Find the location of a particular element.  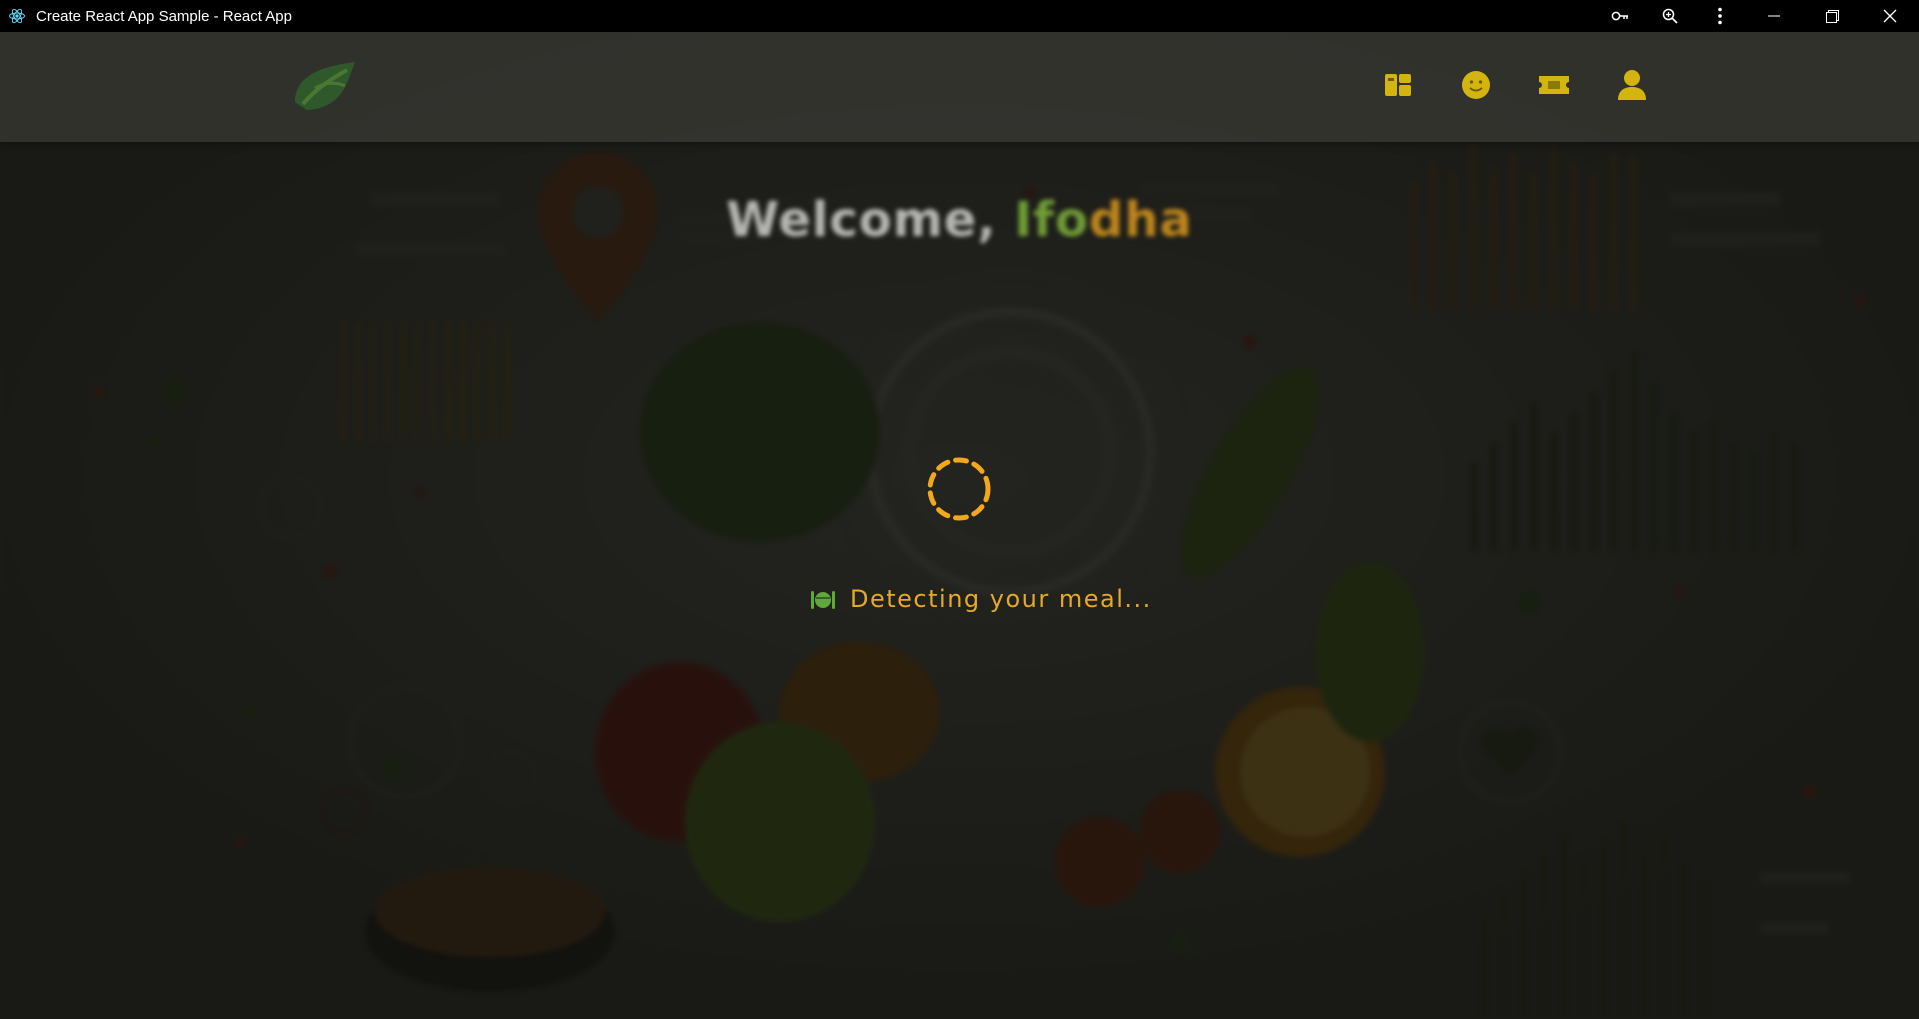

close-icon is located at coordinates (1890, 16).